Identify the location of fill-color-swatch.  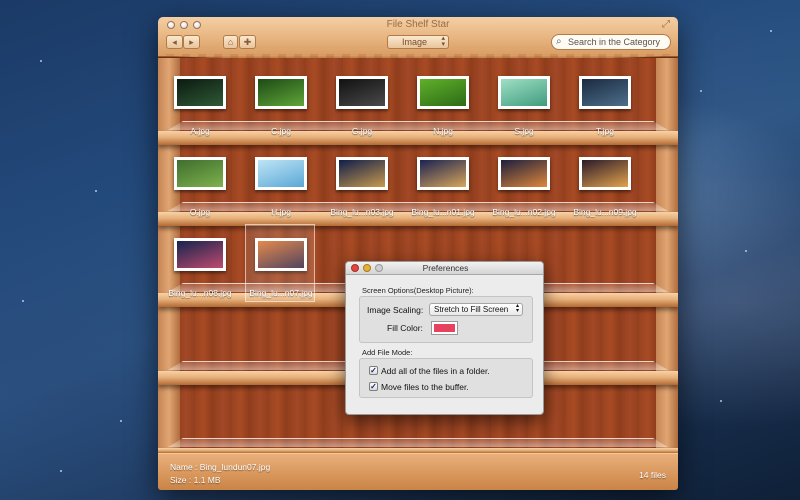
(444, 328).